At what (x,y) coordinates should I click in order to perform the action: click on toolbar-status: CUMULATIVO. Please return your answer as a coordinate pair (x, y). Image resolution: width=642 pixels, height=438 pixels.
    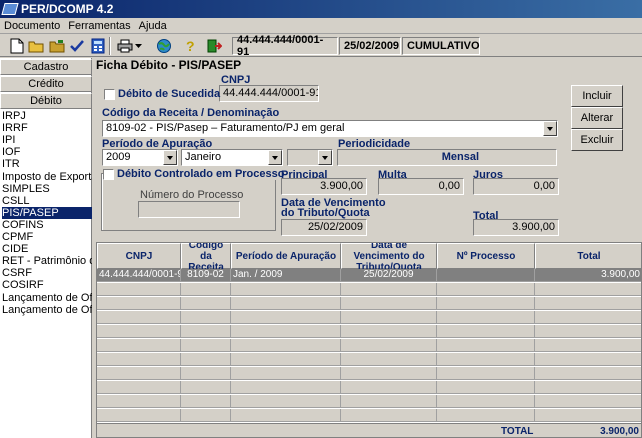
    Looking at the image, I should click on (441, 46).